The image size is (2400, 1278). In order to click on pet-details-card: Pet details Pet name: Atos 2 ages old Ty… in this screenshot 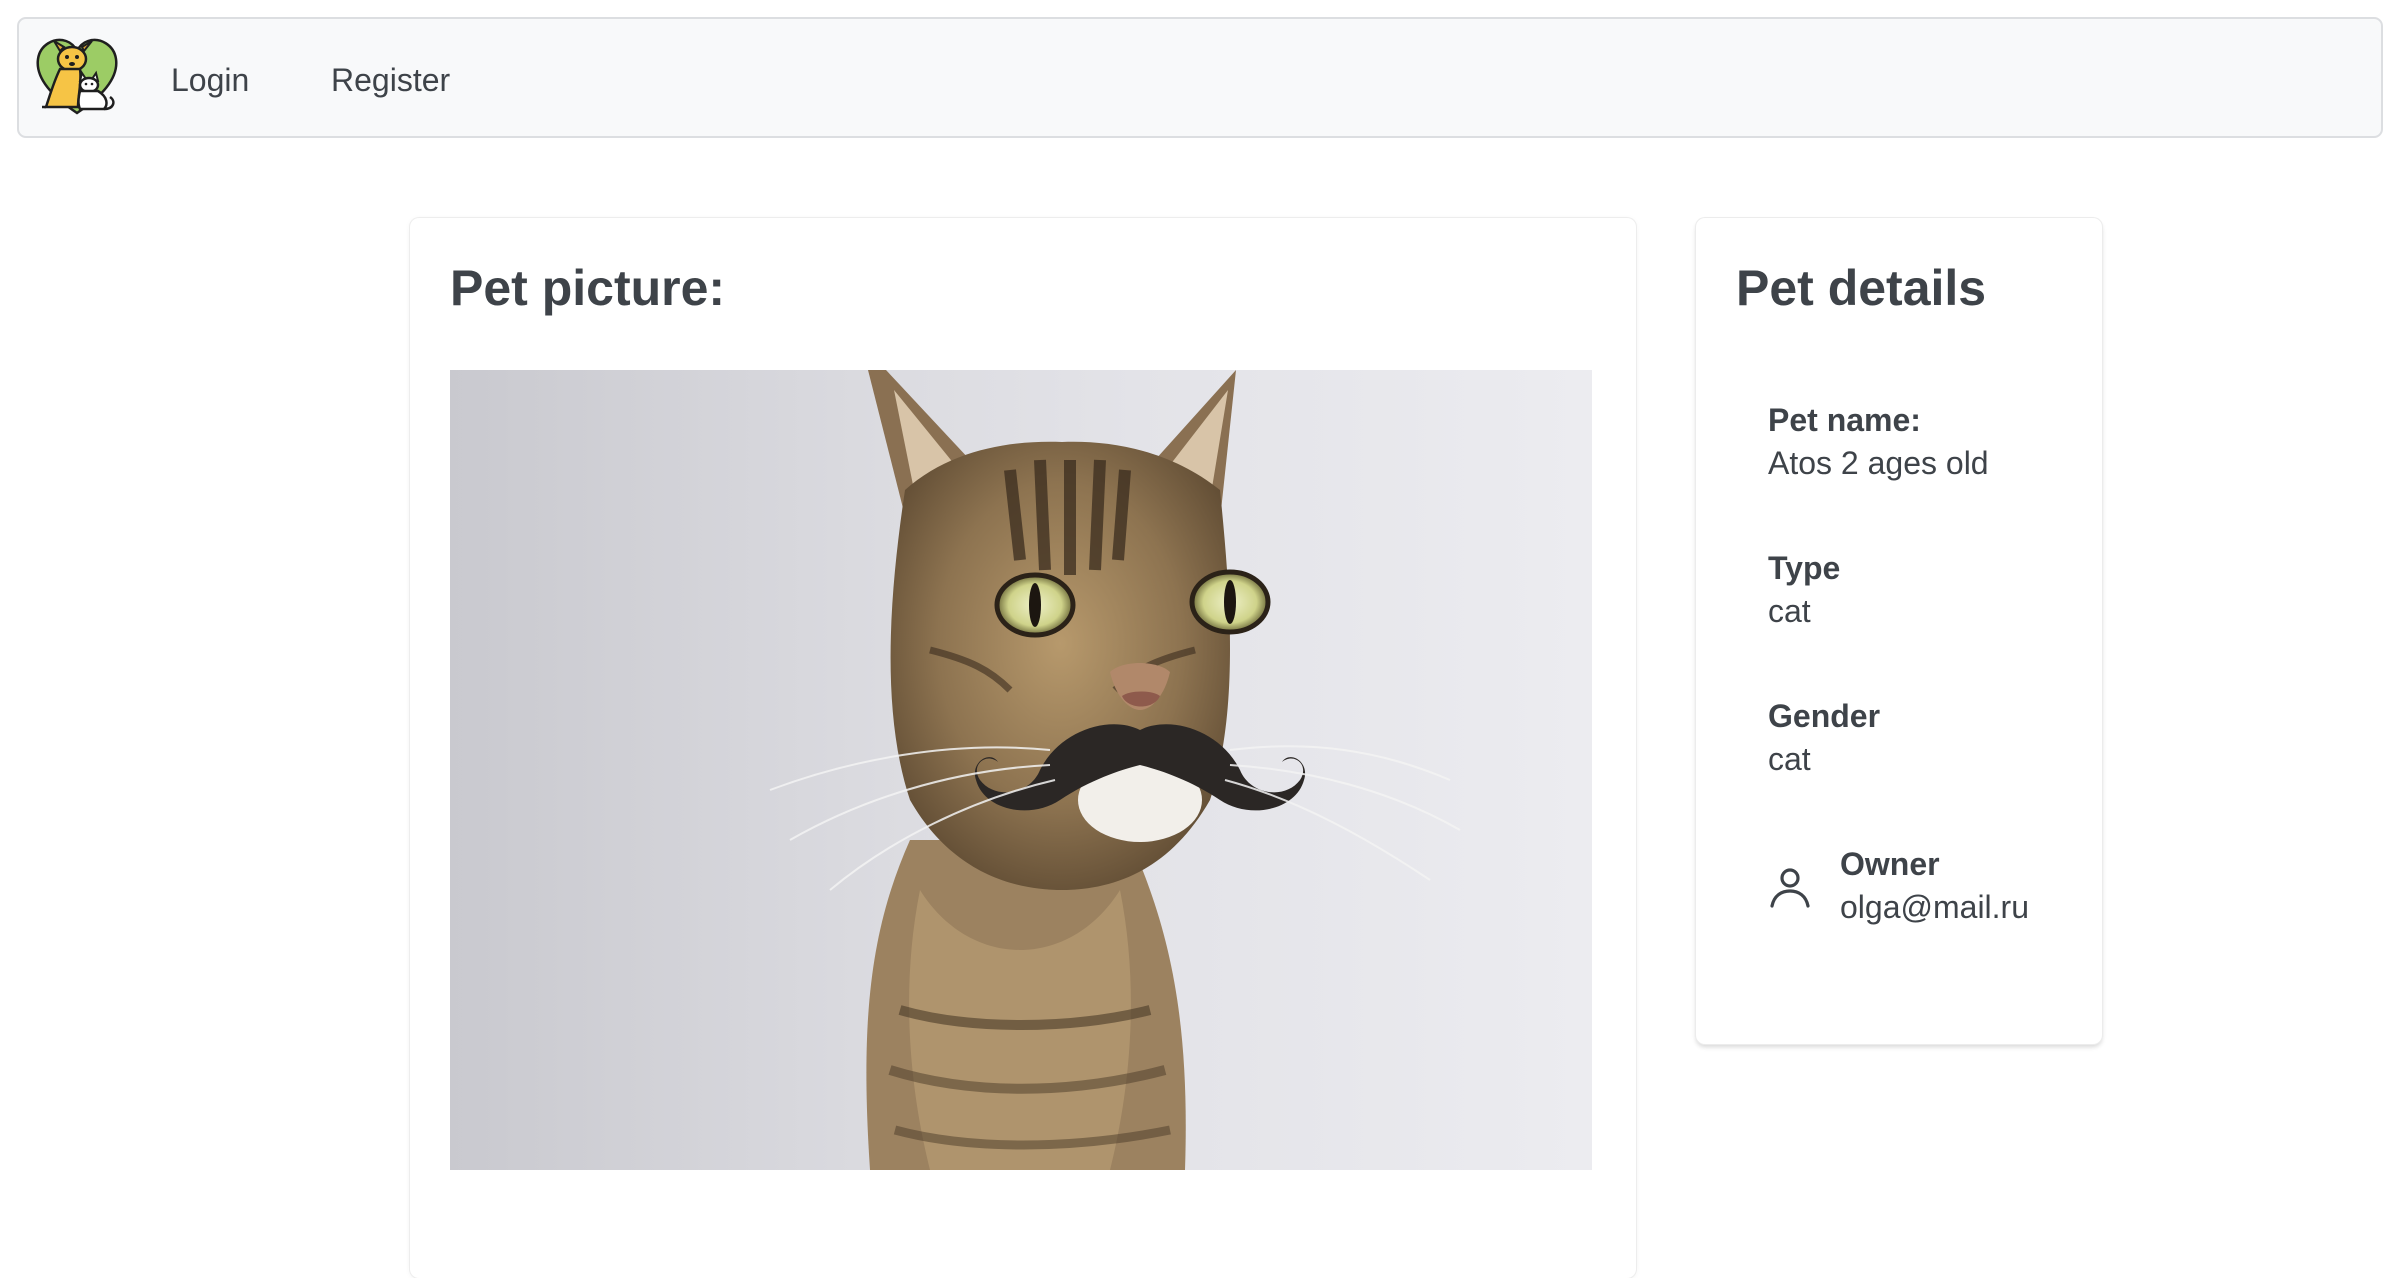, I will do `click(1899, 631)`.